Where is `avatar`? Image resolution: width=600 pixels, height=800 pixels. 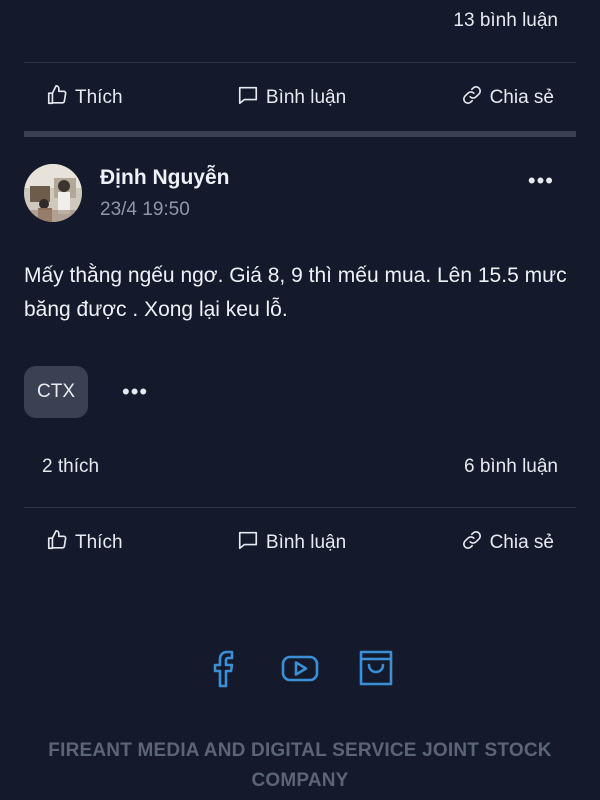 avatar is located at coordinates (53, 193).